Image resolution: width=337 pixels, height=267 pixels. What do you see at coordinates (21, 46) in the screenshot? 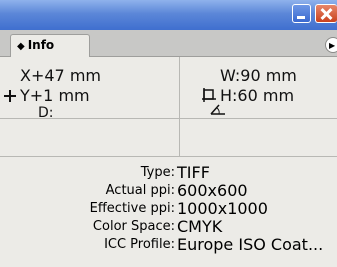
I see `updown-arrows-icon: ◆` at bounding box center [21, 46].